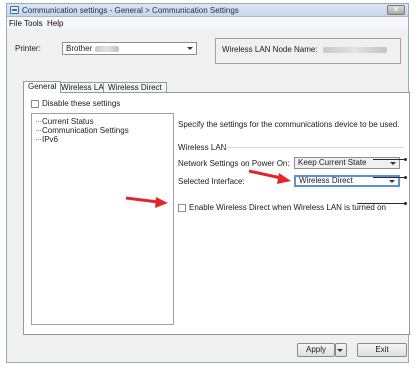 This screenshot has height=370, width=418. What do you see at coordinates (202, 147) in the screenshot?
I see `wireless-lan-group-title: Wireless LAN` at bounding box center [202, 147].